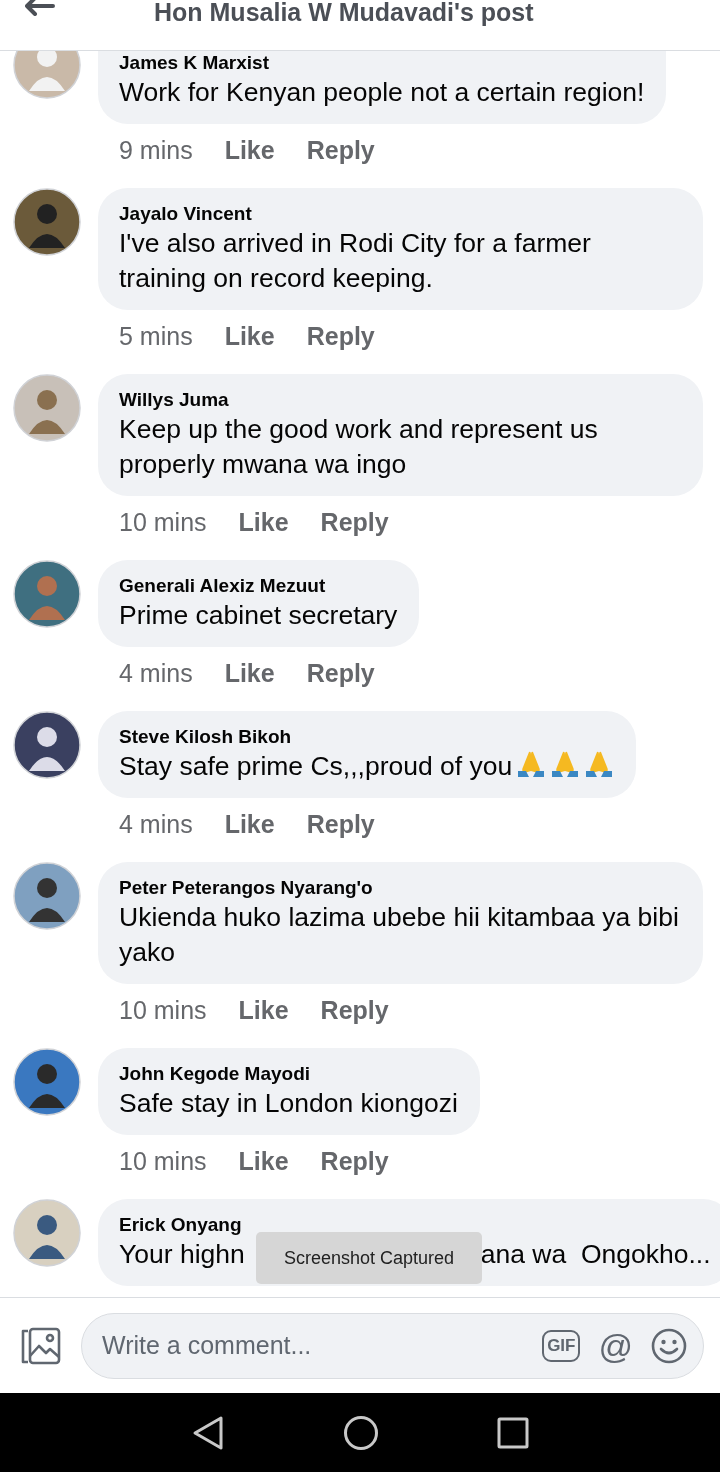 This screenshot has height=1472, width=720. Describe the element at coordinates (156, 337) in the screenshot. I see `comment-time: 5 mins` at that location.